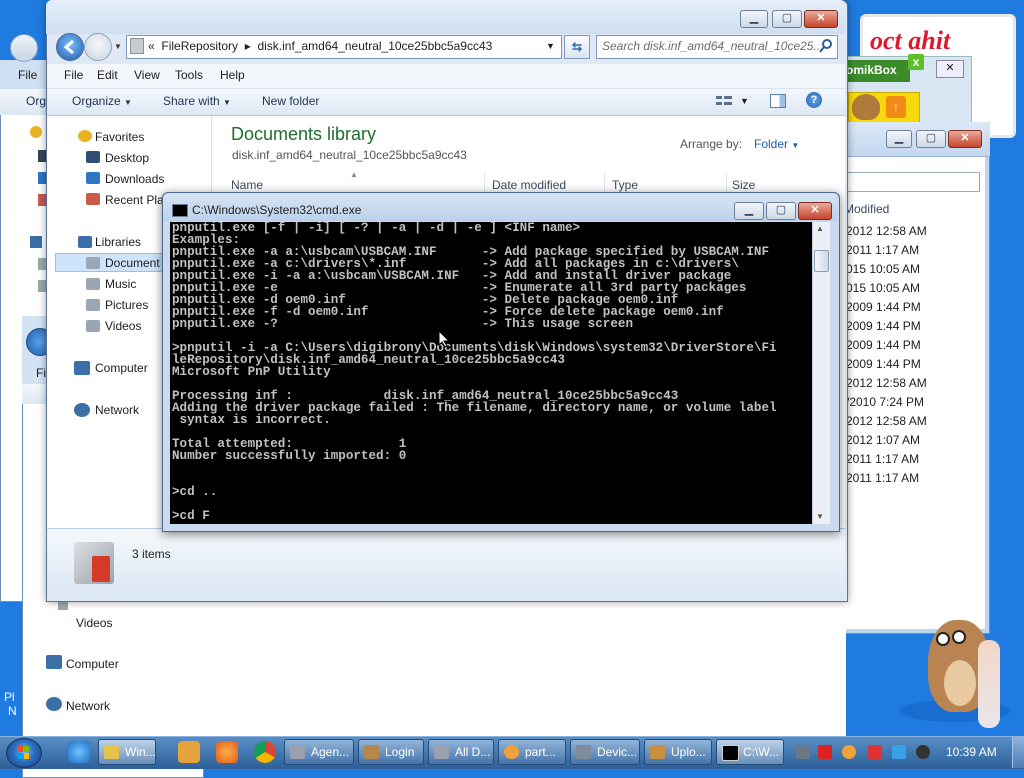 The width and height of the screenshot is (1024, 778). Describe the element at coordinates (107, 75) in the screenshot. I see `menu-edit: Edit` at that location.